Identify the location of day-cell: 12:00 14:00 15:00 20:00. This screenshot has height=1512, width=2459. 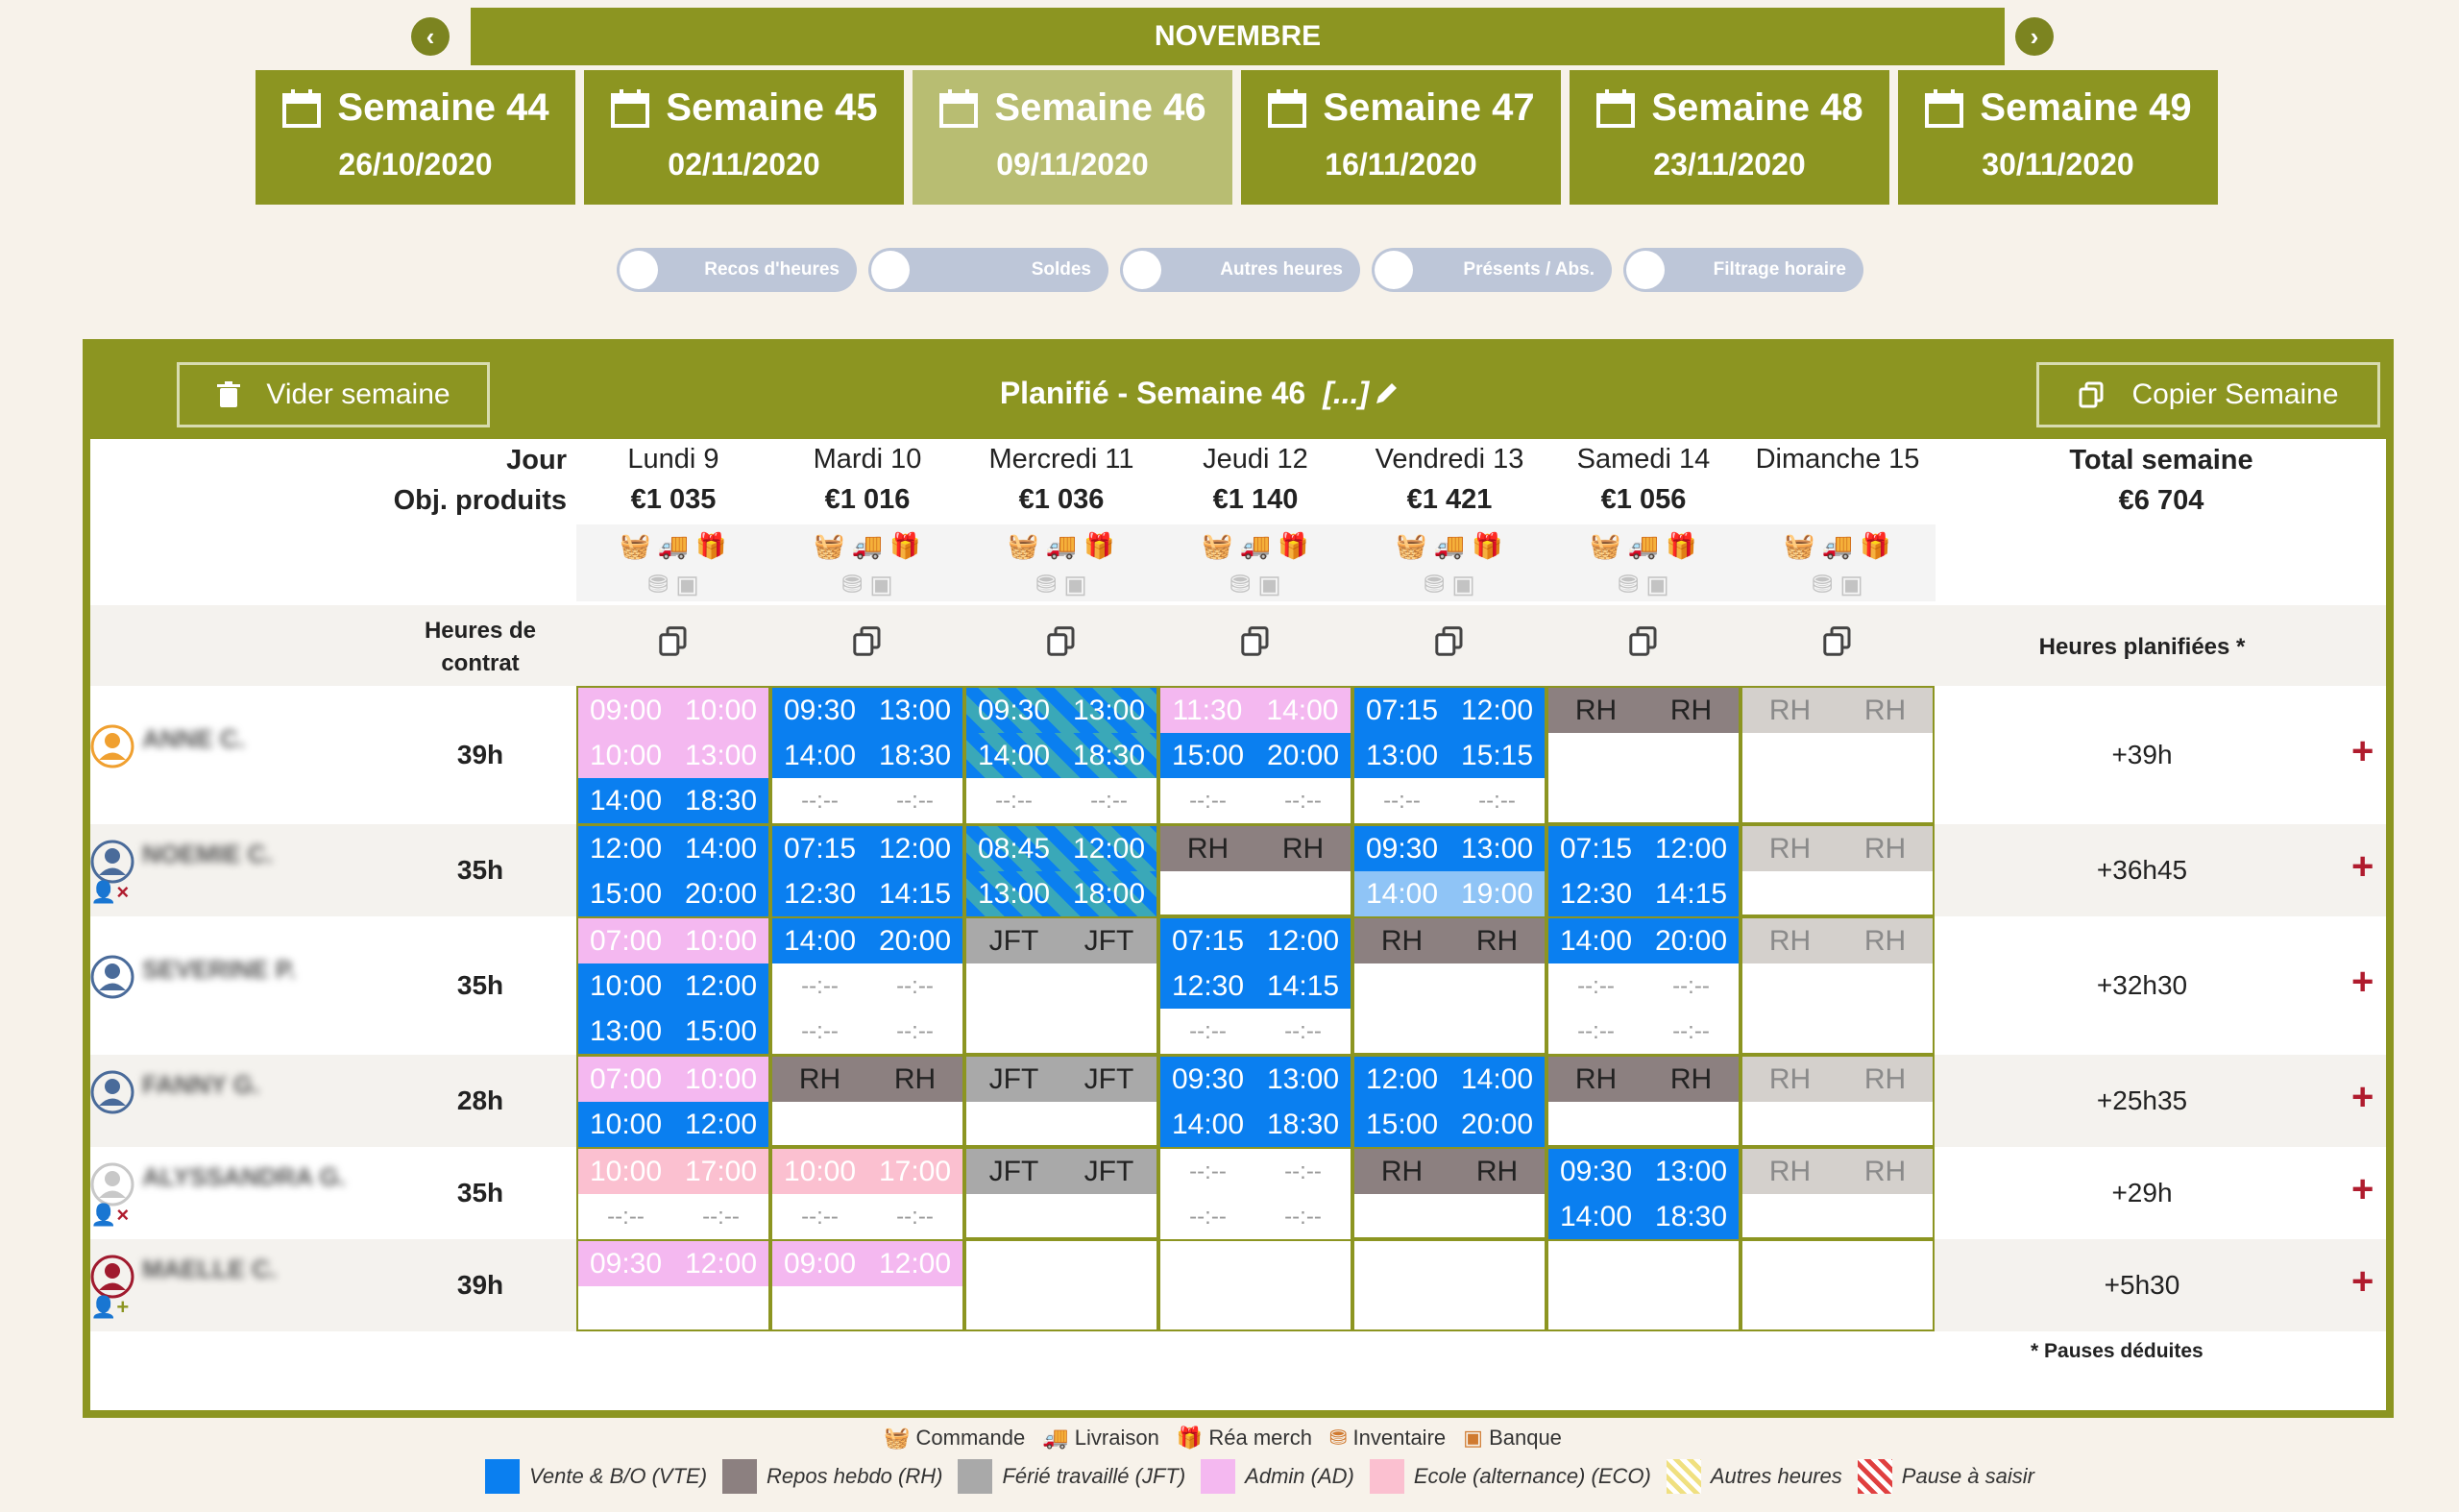
(1449, 1101).